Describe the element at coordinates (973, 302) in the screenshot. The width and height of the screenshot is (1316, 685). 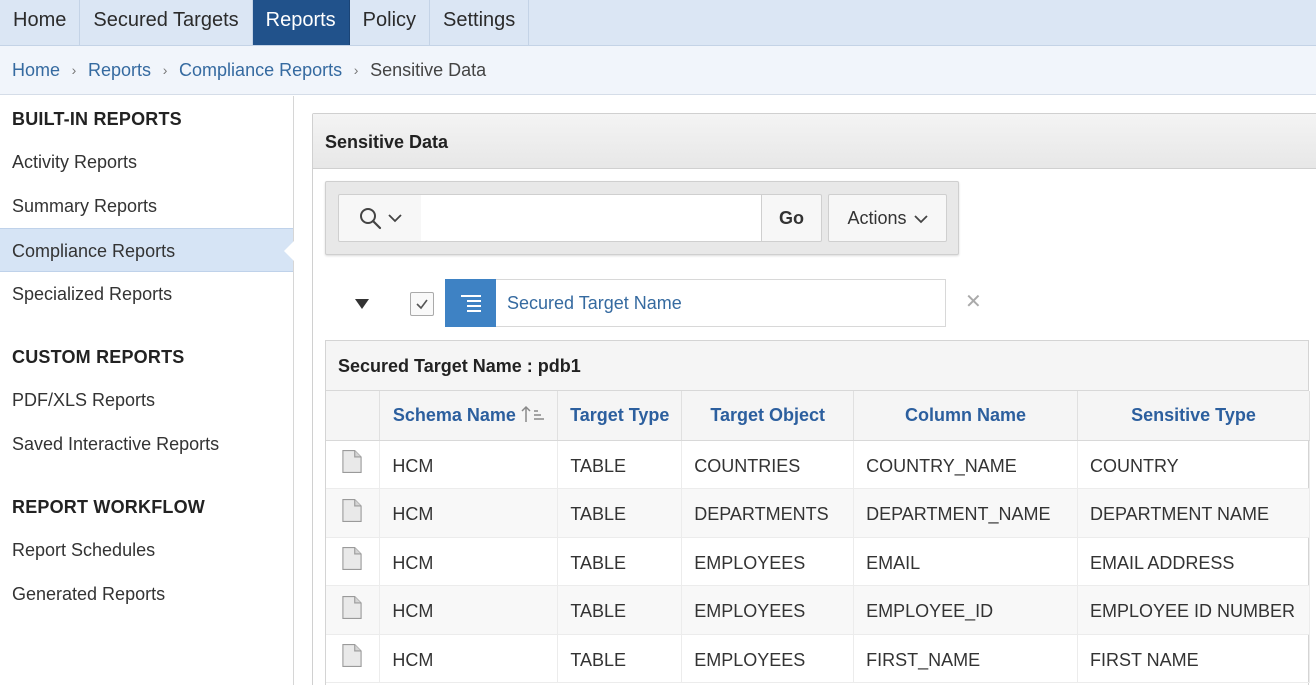
I see `remove-filter-icon: ✕` at that location.